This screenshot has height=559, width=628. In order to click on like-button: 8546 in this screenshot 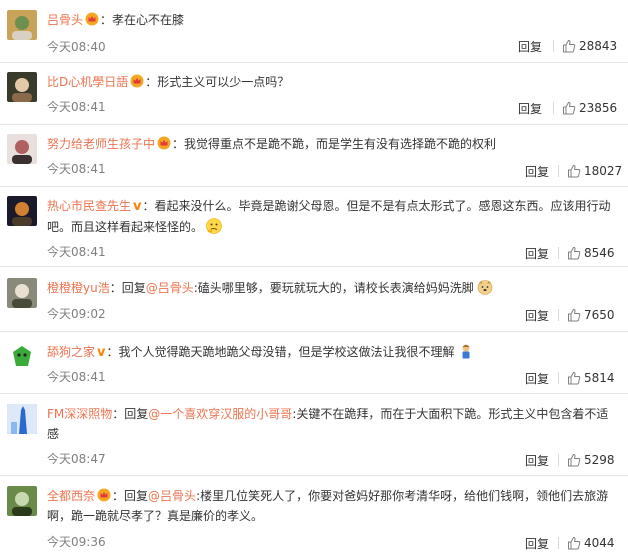, I will do `click(591, 253)`.